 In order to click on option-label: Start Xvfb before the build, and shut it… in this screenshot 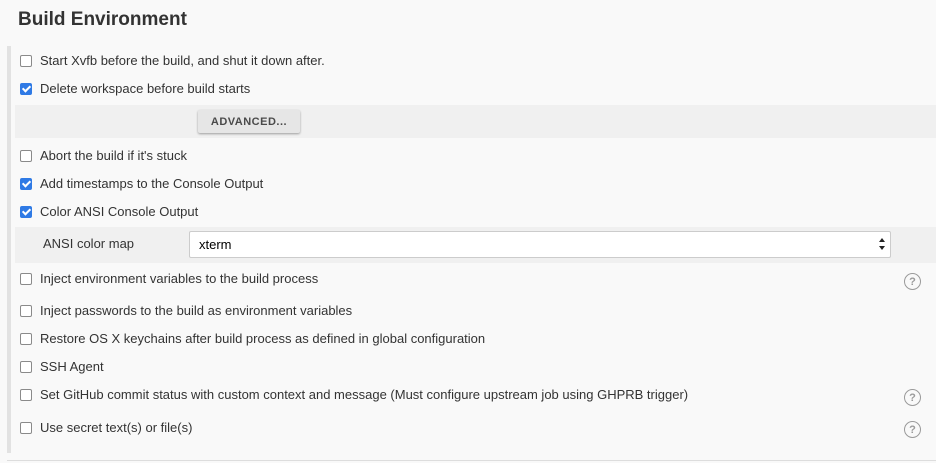, I will do `click(182, 60)`.